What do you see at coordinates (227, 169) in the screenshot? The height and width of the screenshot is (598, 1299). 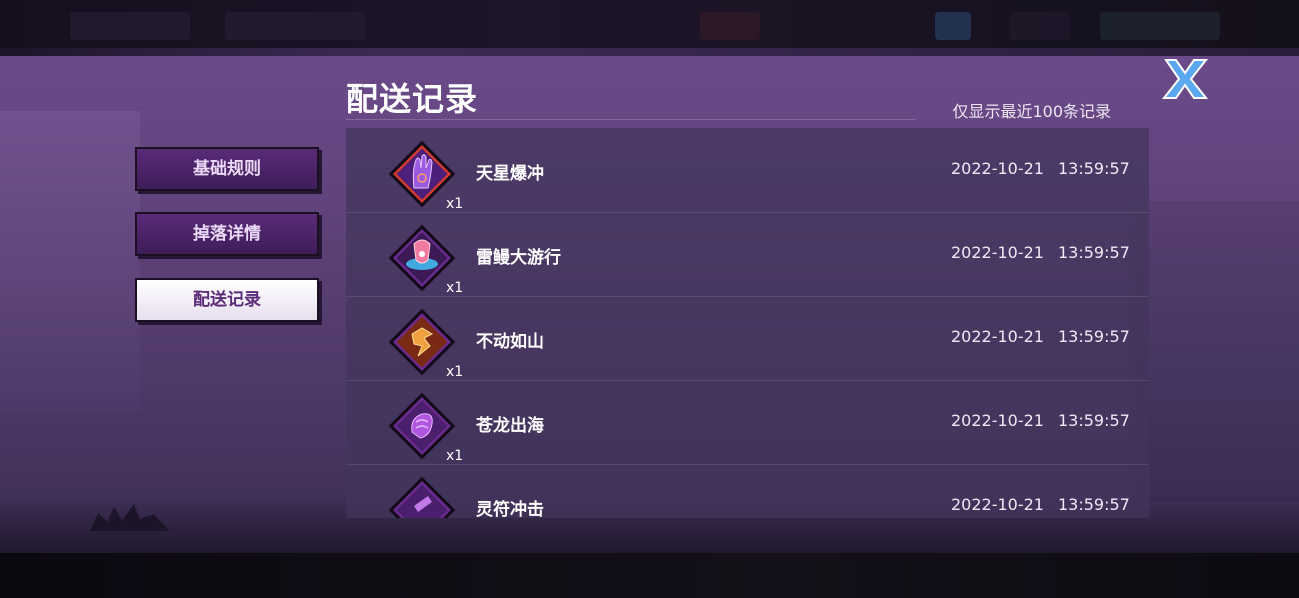 I see `tab-basic-rules: 基础规则` at bounding box center [227, 169].